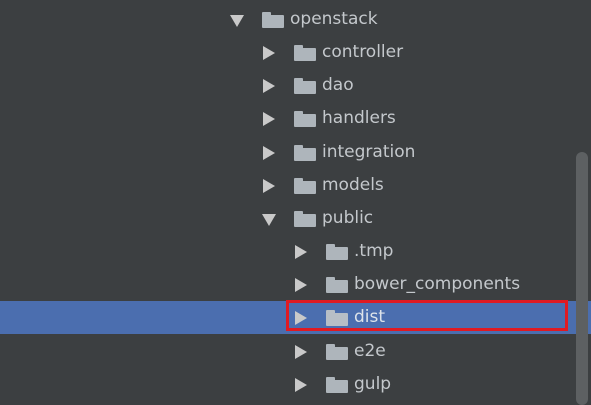 Image resolution: width=591 pixels, height=405 pixels. Describe the element at coordinates (334, 19) in the screenshot. I see `tree-item-label: openstack` at that location.